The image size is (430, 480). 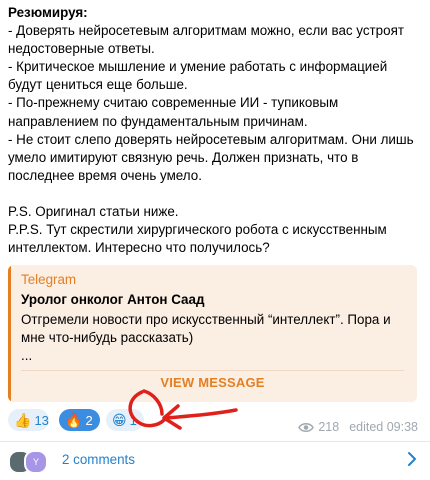 What do you see at coordinates (112, 299) in the screenshot?
I see `forward-author: Уролог онколог Антон Саад` at bounding box center [112, 299].